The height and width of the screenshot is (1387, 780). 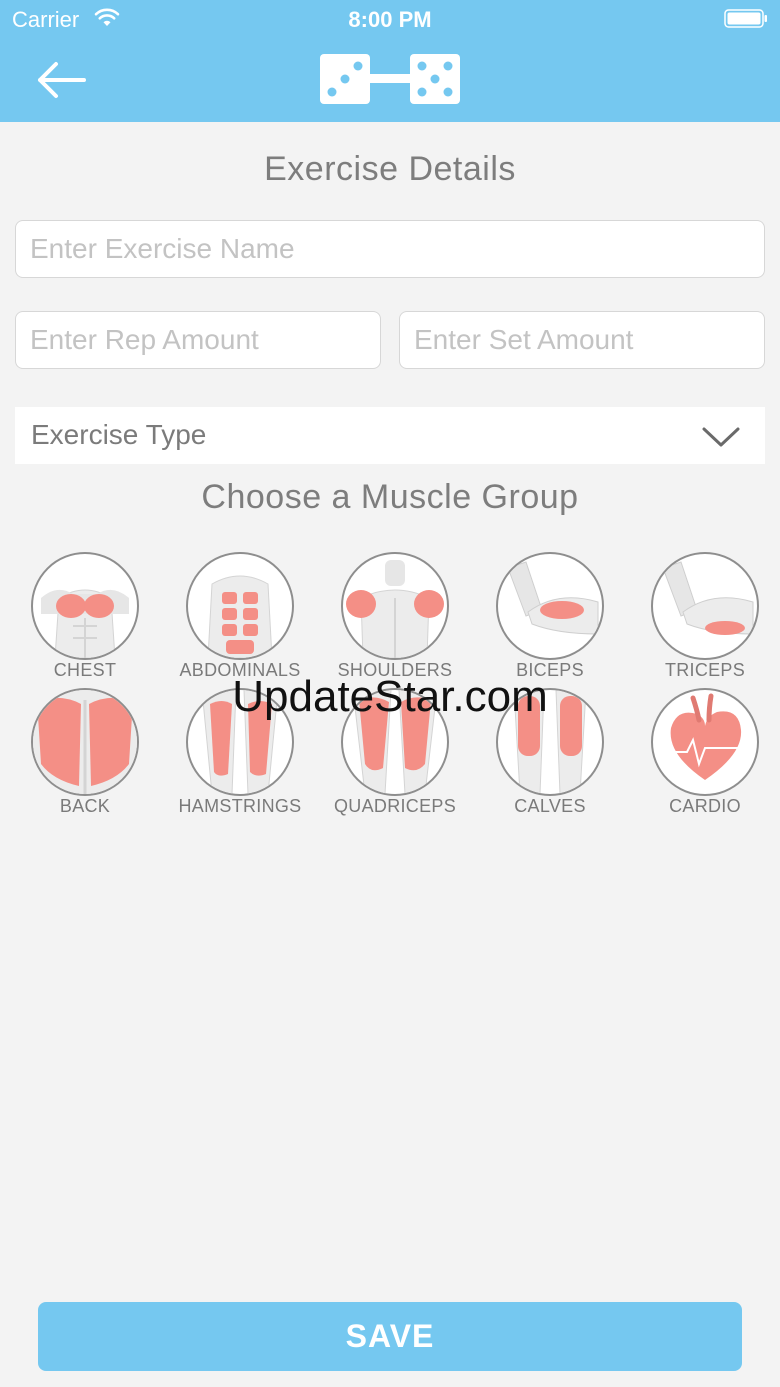 I want to click on back-button, so click(x=60, y=80).